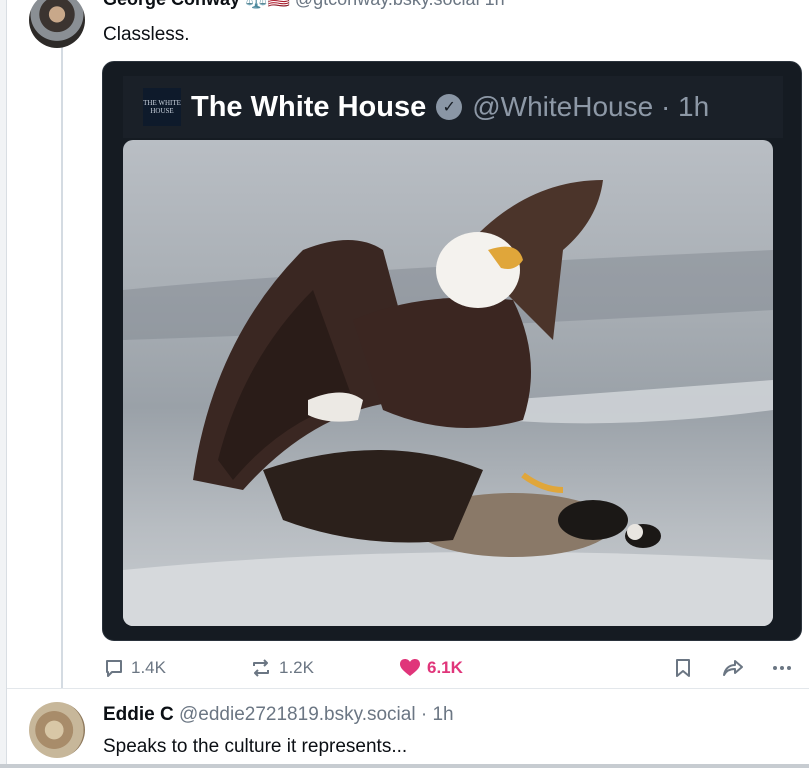 The height and width of the screenshot is (768, 809). I want to click on author-name: George Conway, so click(171, 4).